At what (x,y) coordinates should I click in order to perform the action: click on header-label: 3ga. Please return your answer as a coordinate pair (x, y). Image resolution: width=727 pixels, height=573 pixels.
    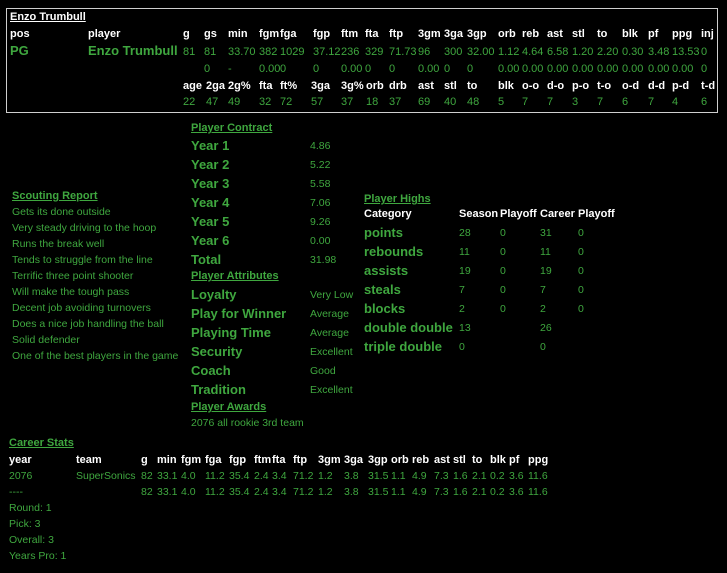
    Looking at the image, I should click on (453, 34).